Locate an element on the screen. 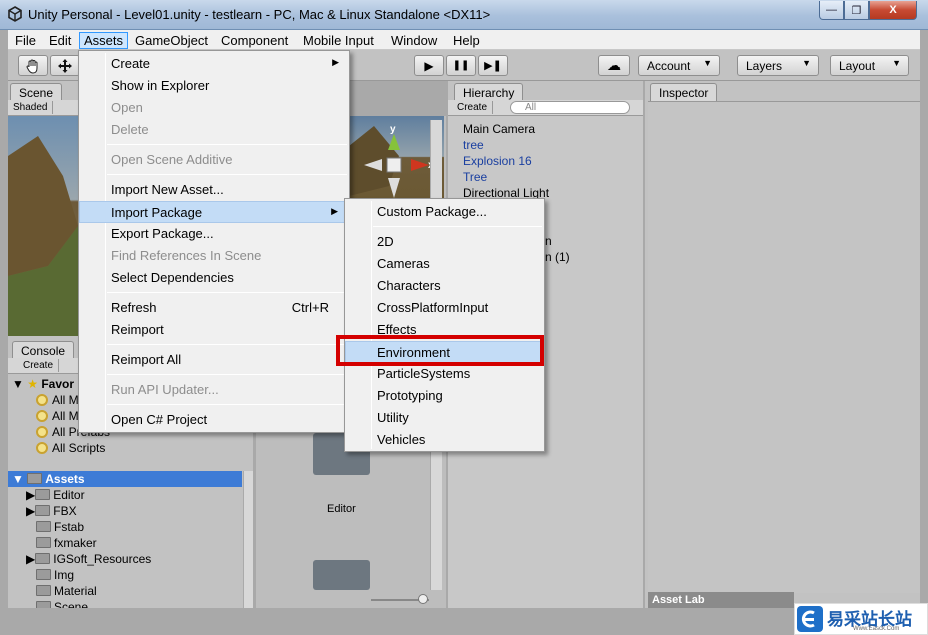 The width and height of the screenshot is (928, 635). layout-label: Layout is located at coordinates (857, 65).